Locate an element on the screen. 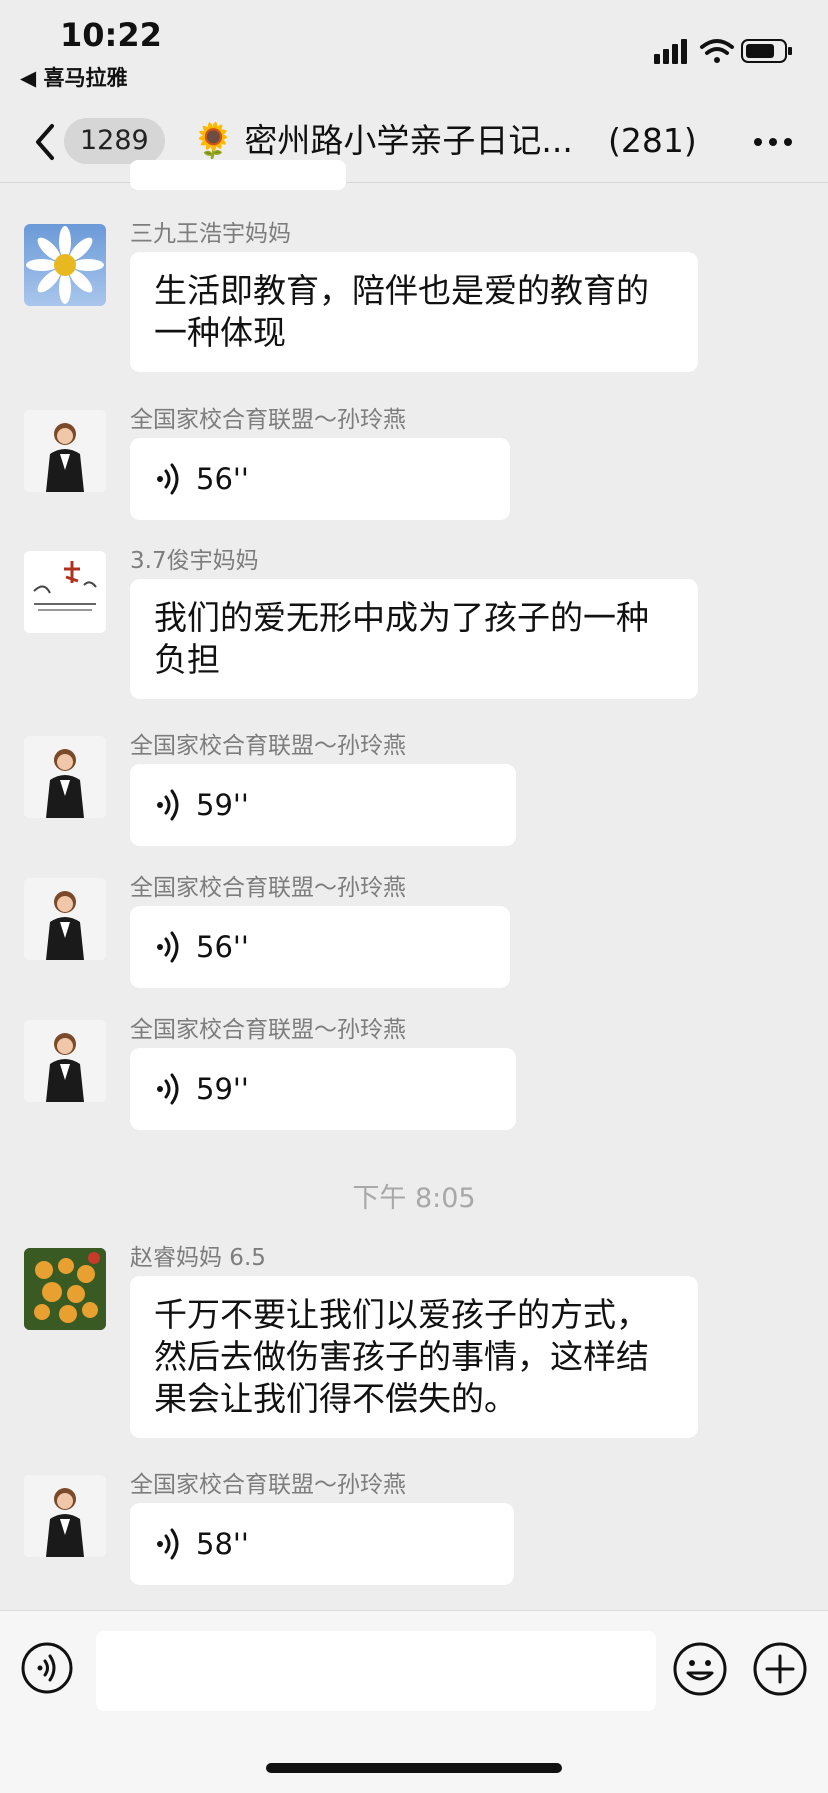 The width and height of the screenshot is (828, 1793). more-options-button is located at coordinates (773, 142).